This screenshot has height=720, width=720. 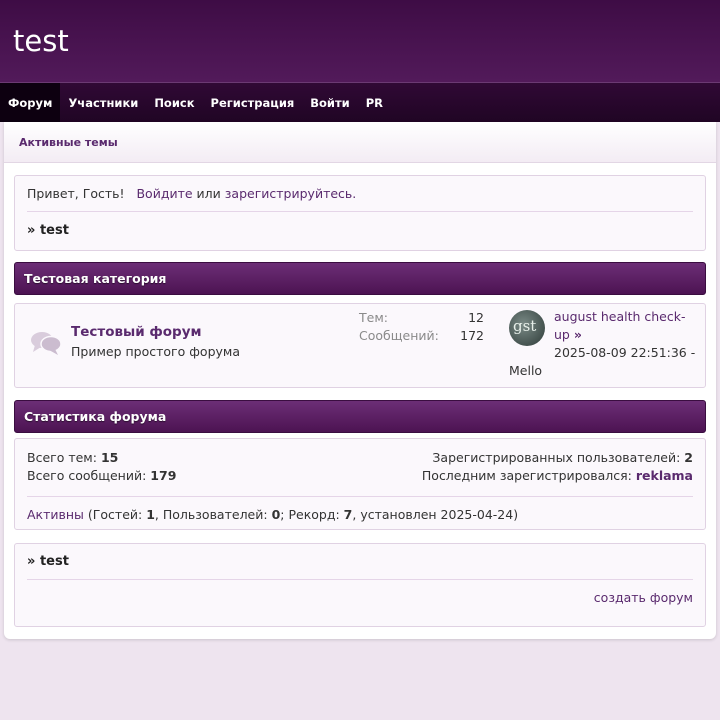 I want to click on forum-name-link: Тестовый форум, so click(x=136, y=332).